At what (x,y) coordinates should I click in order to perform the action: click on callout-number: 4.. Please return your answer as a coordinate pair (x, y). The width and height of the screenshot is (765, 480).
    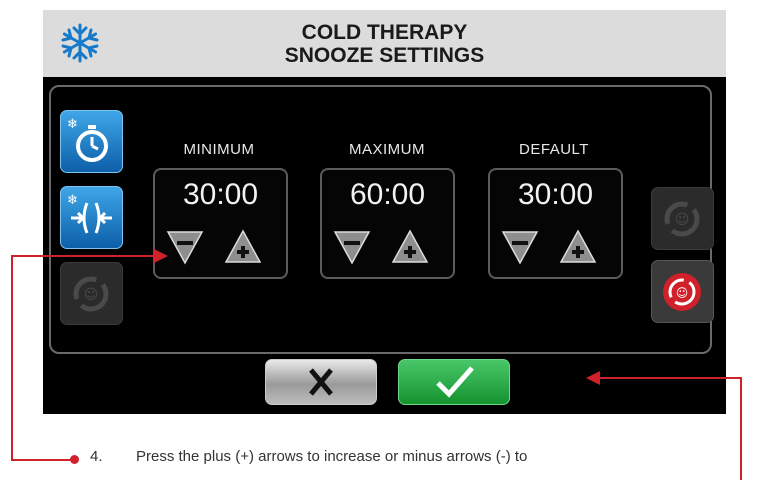
    Looking at the image, I should click on (96, 456).